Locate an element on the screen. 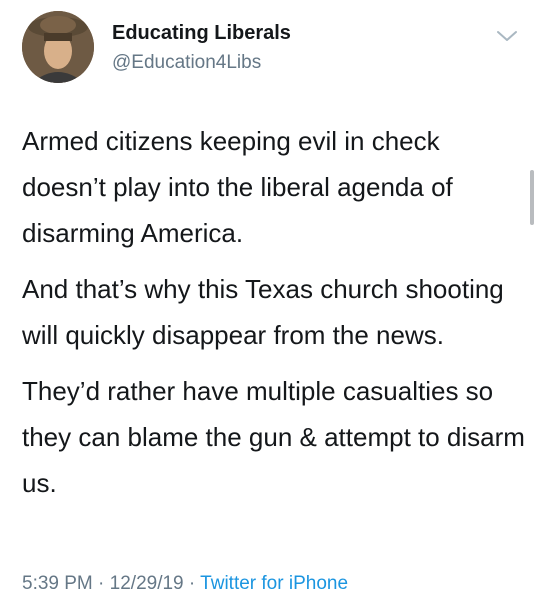 Image resolution: width=540 pixels, height=609 pixels. scrollbar is located at coordinates (532, 197).